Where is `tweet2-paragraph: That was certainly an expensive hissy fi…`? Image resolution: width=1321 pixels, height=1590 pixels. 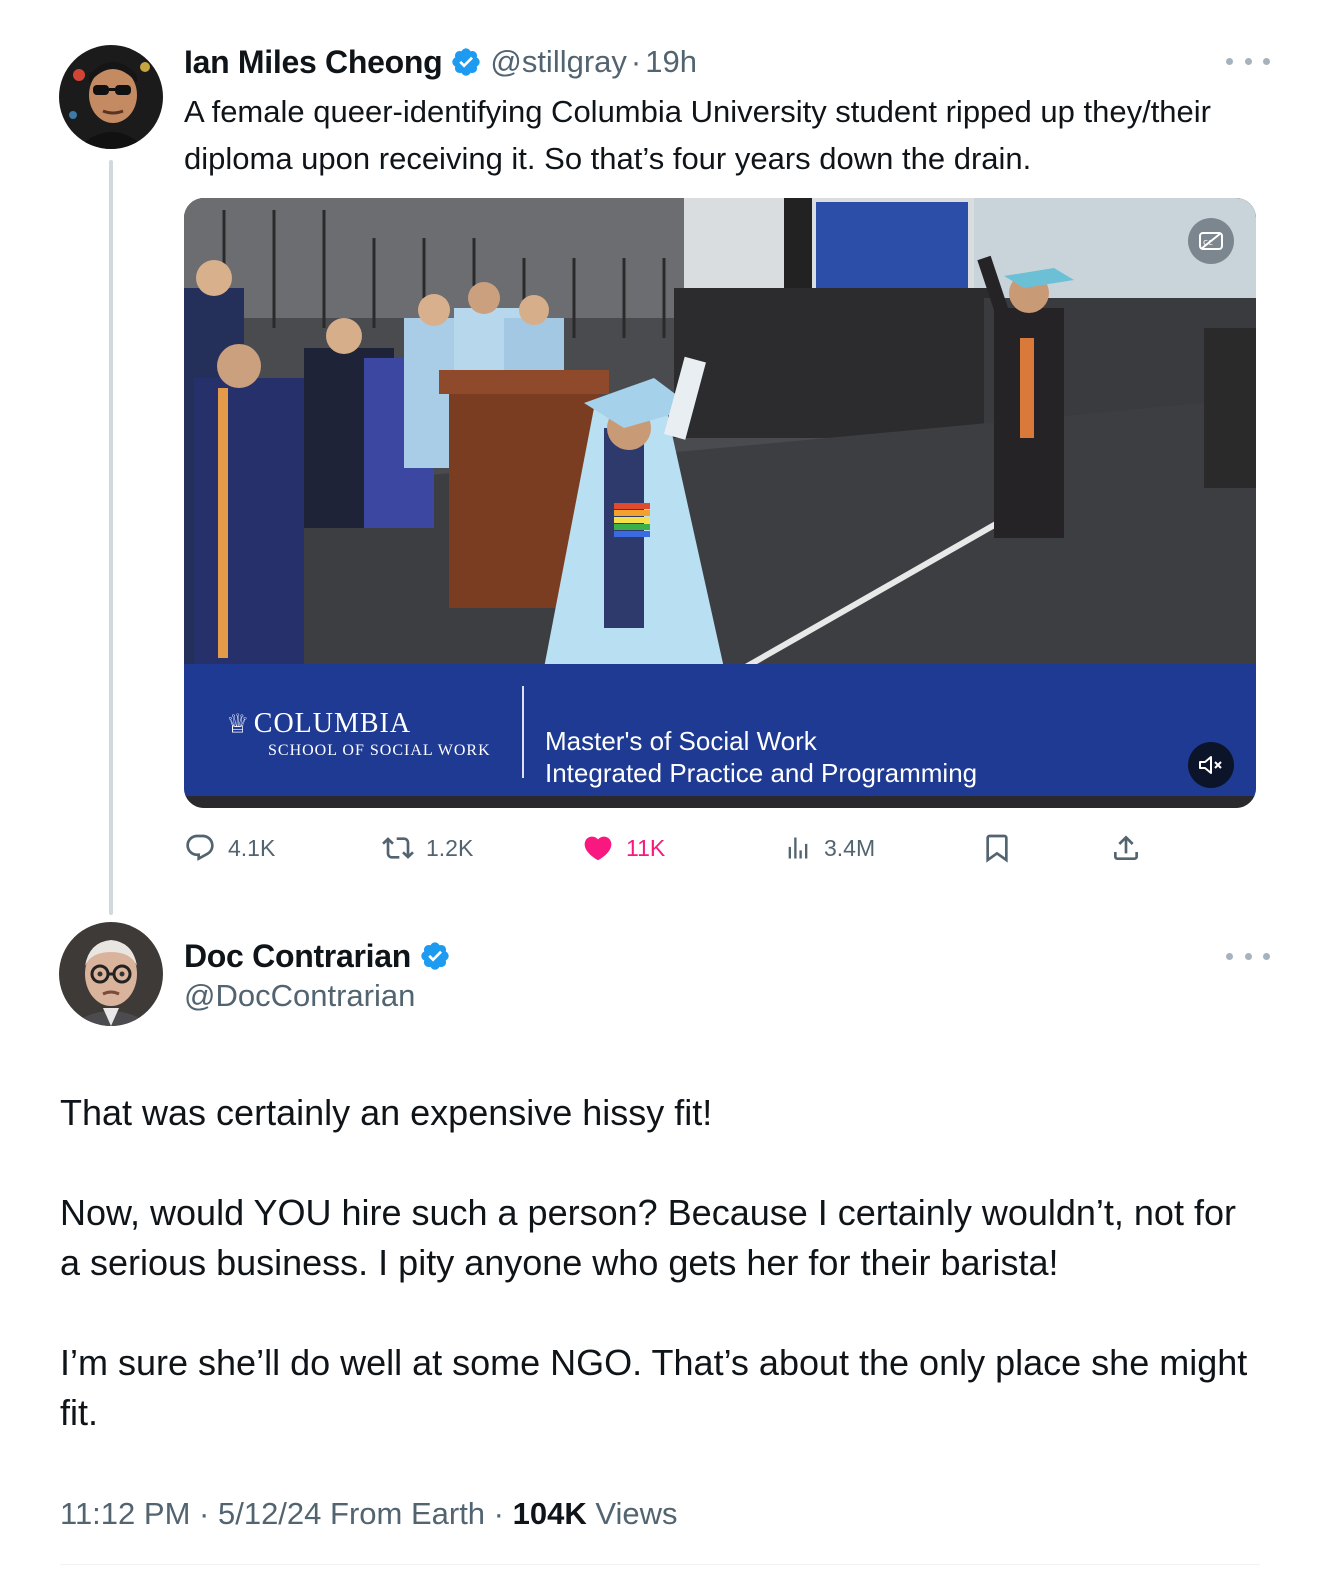 tweet2-paragraph: That was certainly an expensive hissy fi… is located at coordinates (386, 1112).